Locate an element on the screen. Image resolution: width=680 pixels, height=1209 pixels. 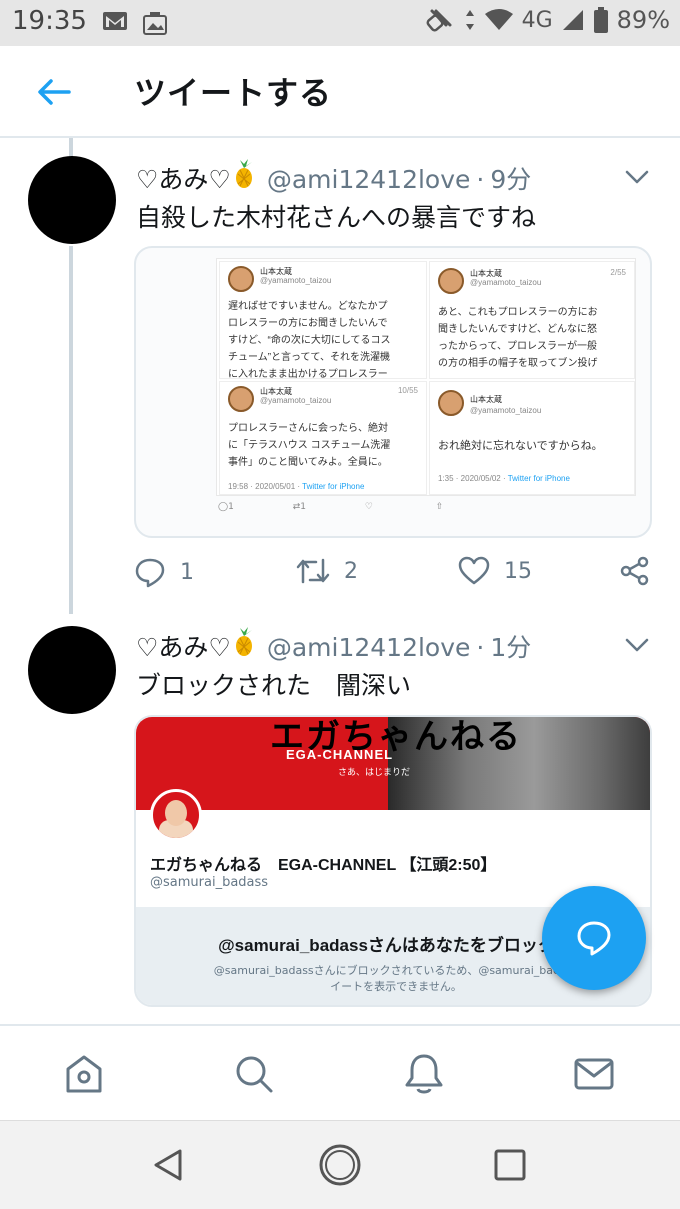
home-circle-icon is located at coordinates (340, 1165).